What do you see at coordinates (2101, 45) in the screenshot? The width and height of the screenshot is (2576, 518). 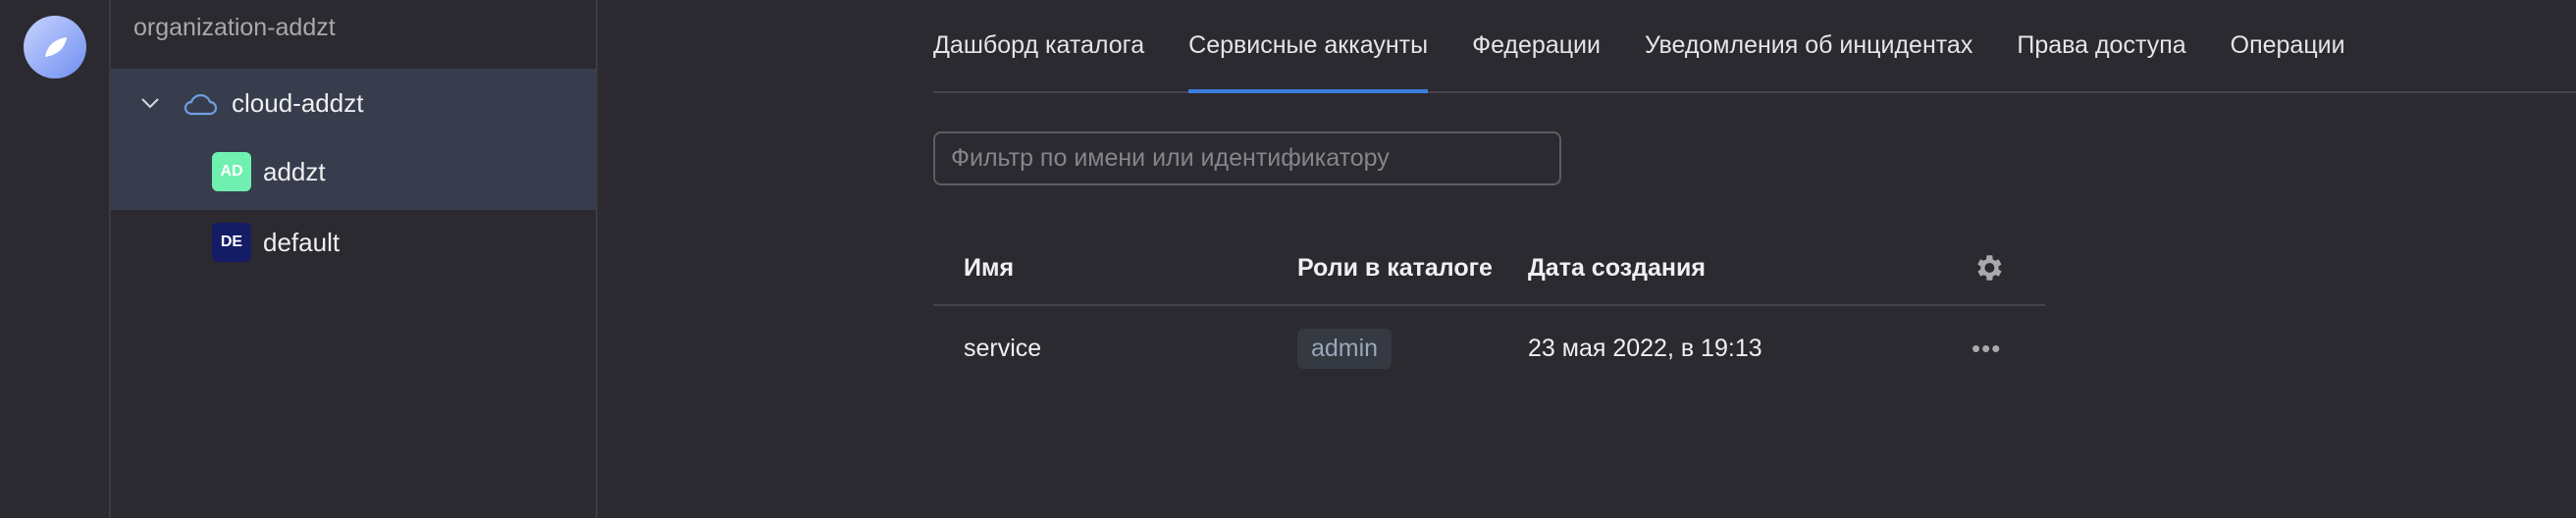 I see `tab-access-rights: Права доступа` at bounding box center [2101, 45].